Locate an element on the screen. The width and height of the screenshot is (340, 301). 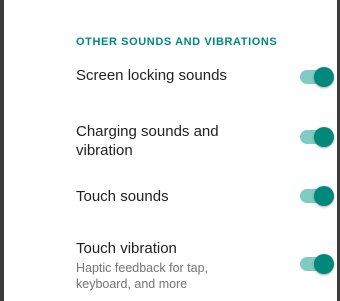
setting-touch-sounds: Touch sounds is located at coordinates (186, 196).